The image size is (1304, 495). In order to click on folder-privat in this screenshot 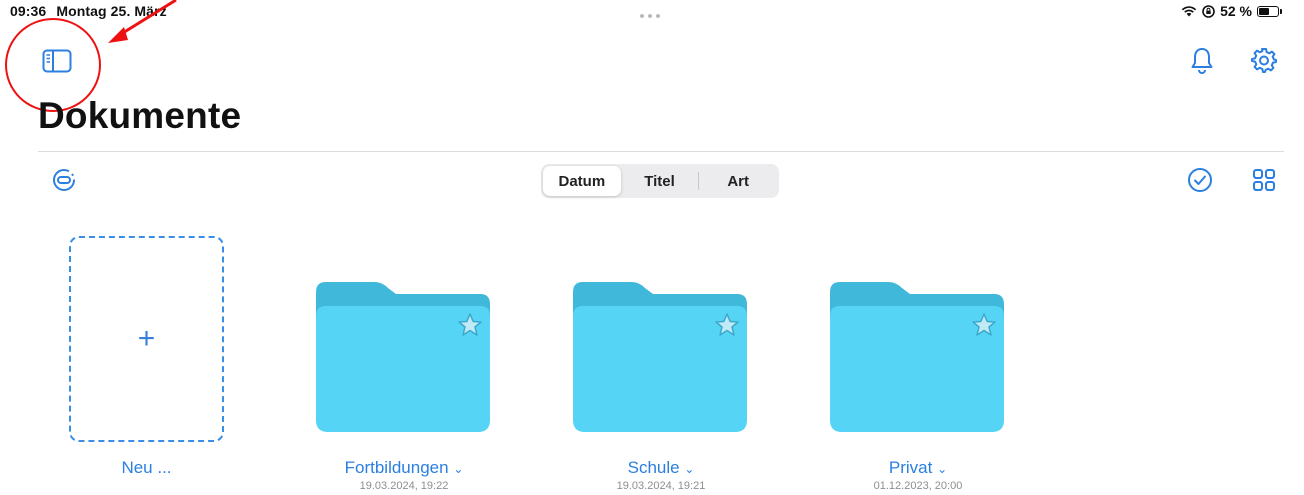, I will do `click(918, 359)`.